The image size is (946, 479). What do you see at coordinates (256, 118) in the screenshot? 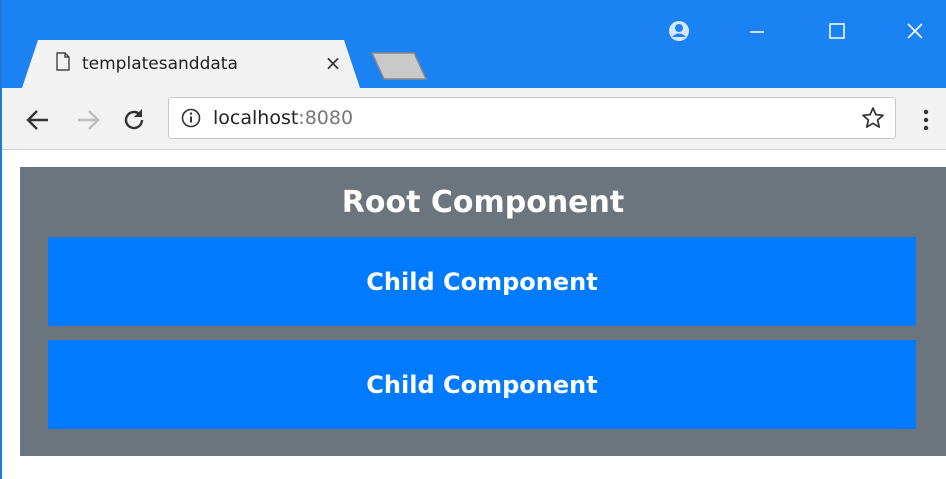
I see `url-host: localhost` at bounding box center [256, 118].